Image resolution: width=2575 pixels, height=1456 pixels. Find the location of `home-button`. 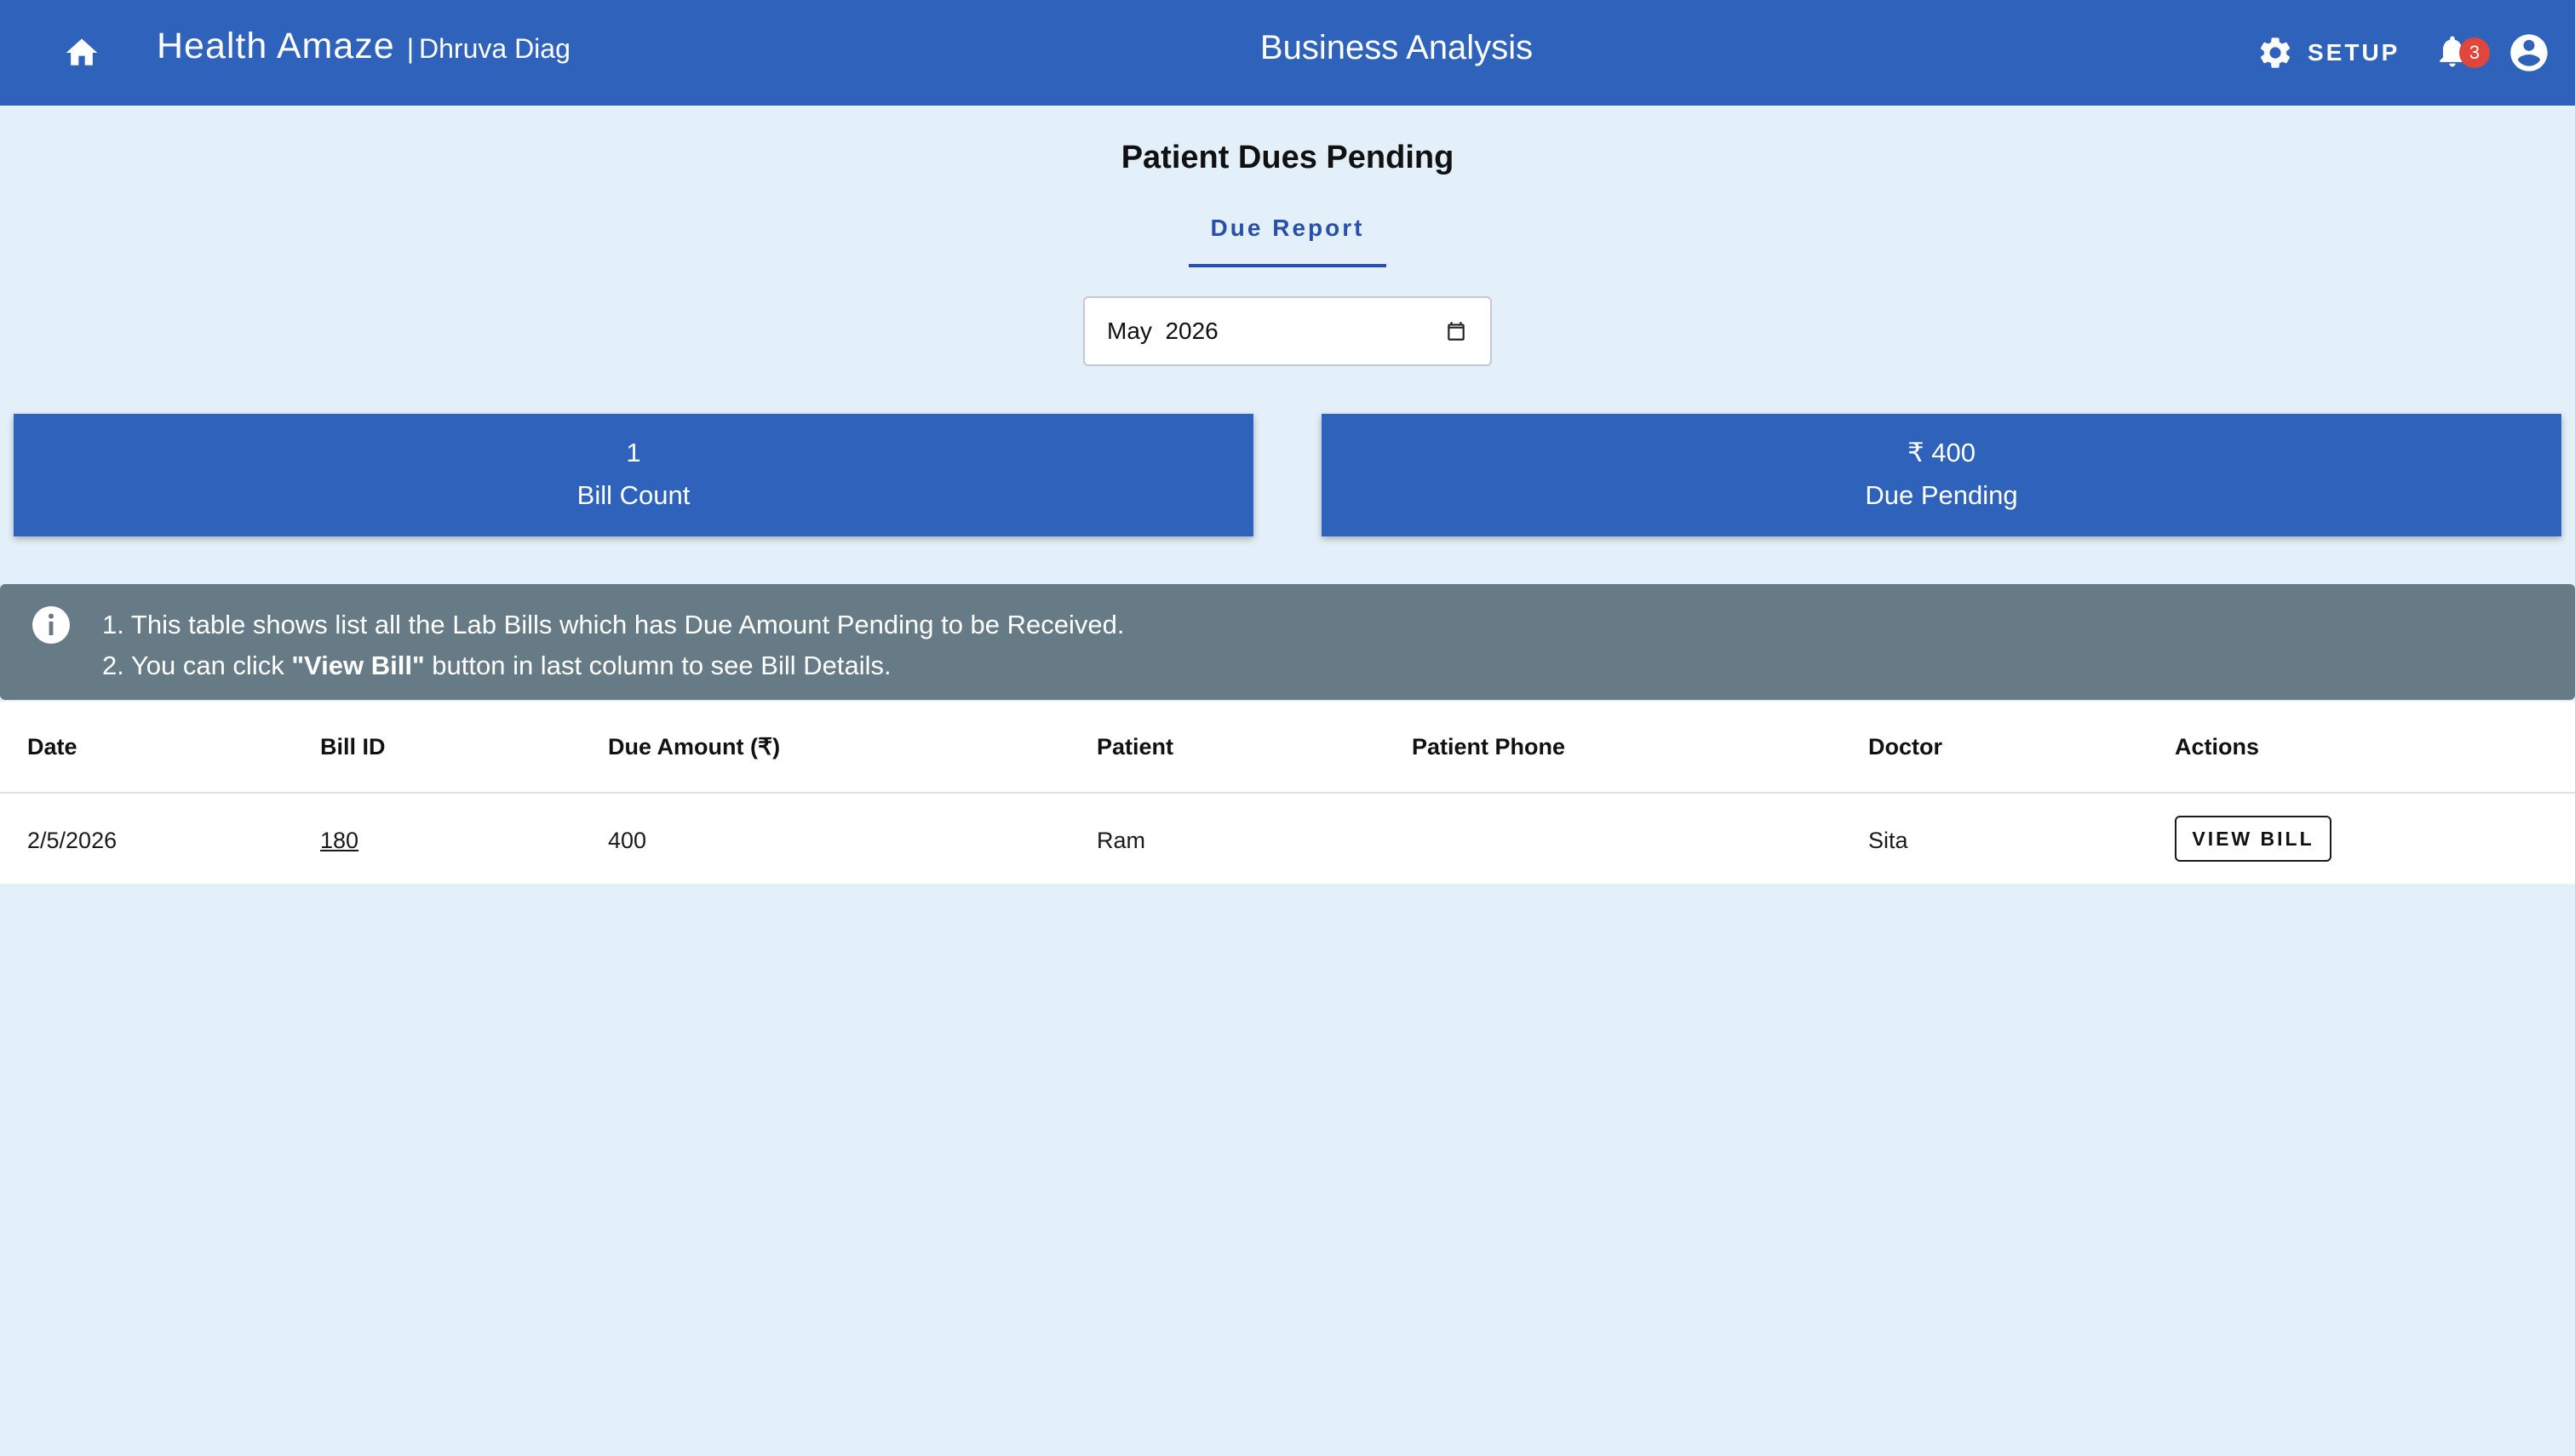

home-button is located at coordinates (82, 53).